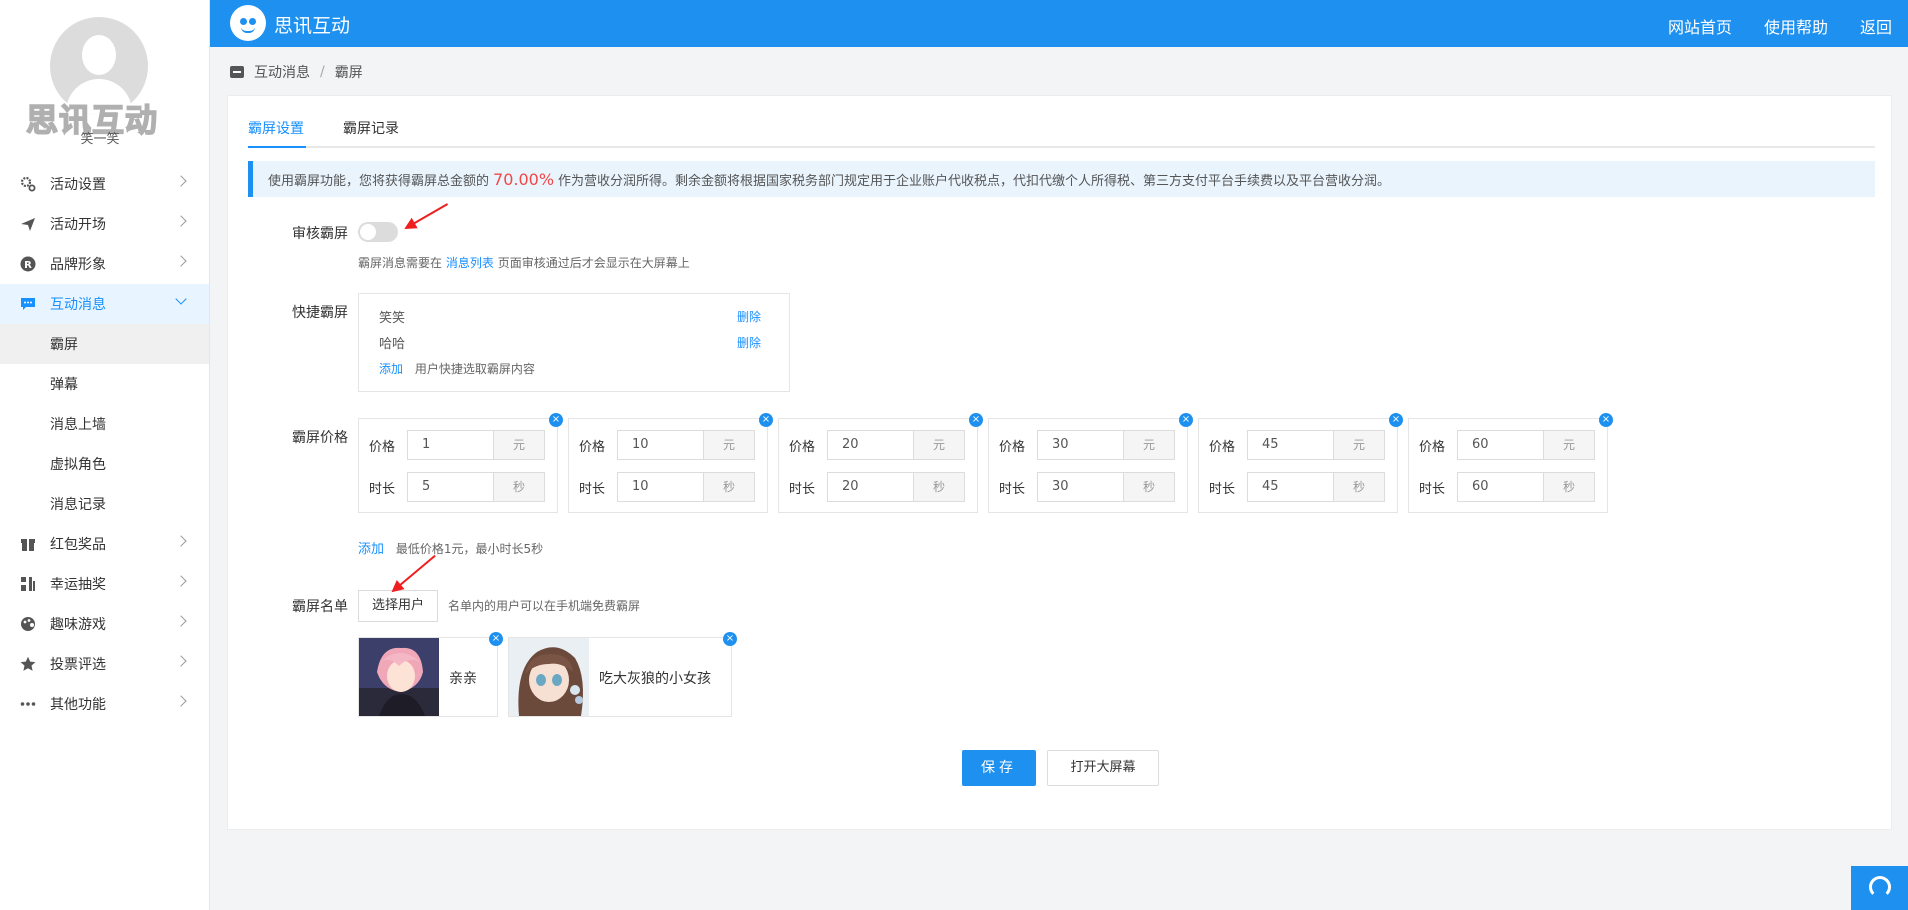 This screenshot has height=910, width=1908. Describe the element at coordinates (399, 677) in the screenshot. I see `user-avatar-image` at that location.